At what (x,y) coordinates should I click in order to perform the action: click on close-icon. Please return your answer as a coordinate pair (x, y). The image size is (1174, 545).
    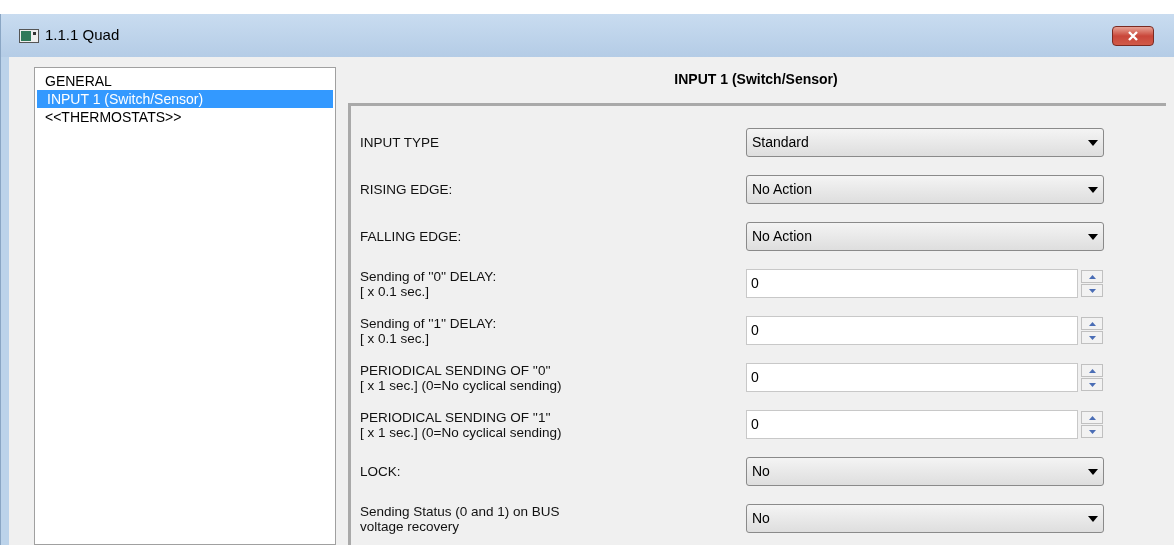
    Looking at the image, I should click on (1133, 35).